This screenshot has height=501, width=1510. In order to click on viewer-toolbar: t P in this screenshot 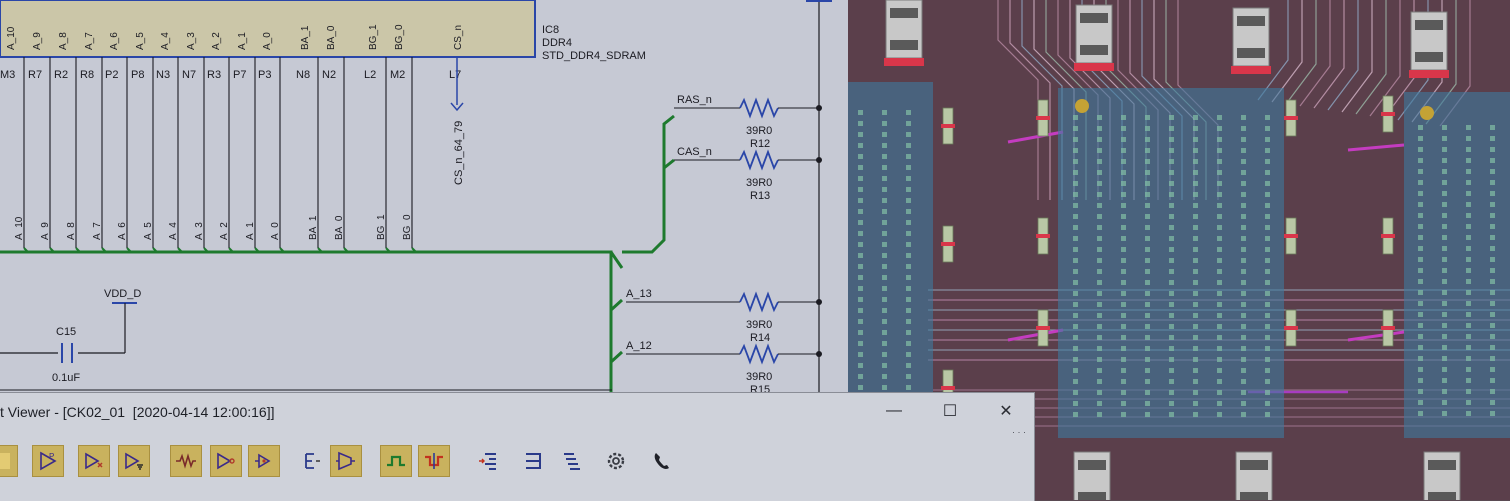, I will do `click(517, 465)`.